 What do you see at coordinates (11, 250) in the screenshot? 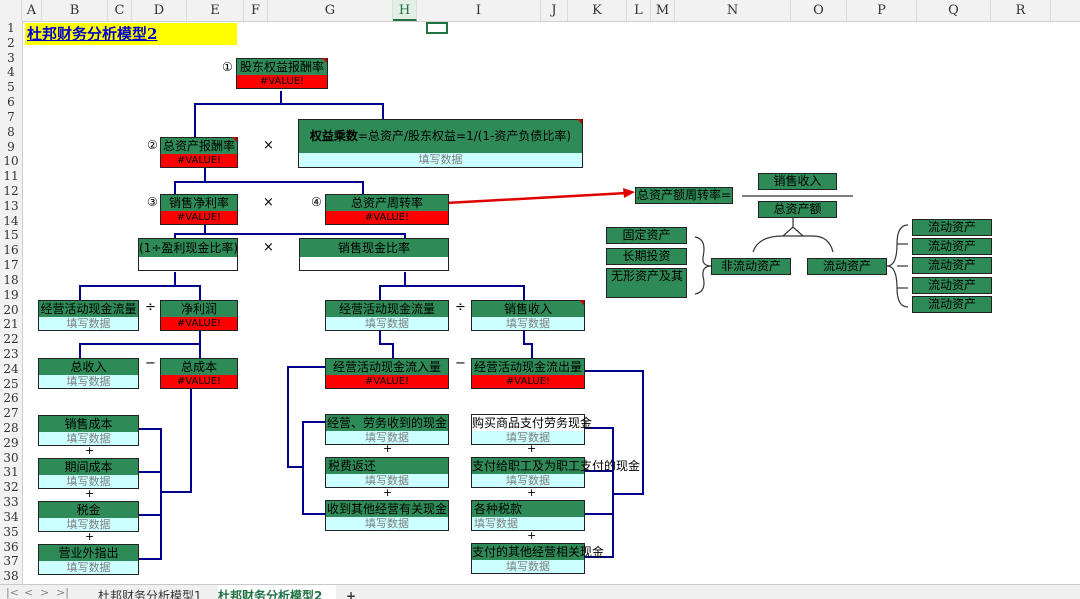
I see `row-header: 16` at bounding box center [11, 250].